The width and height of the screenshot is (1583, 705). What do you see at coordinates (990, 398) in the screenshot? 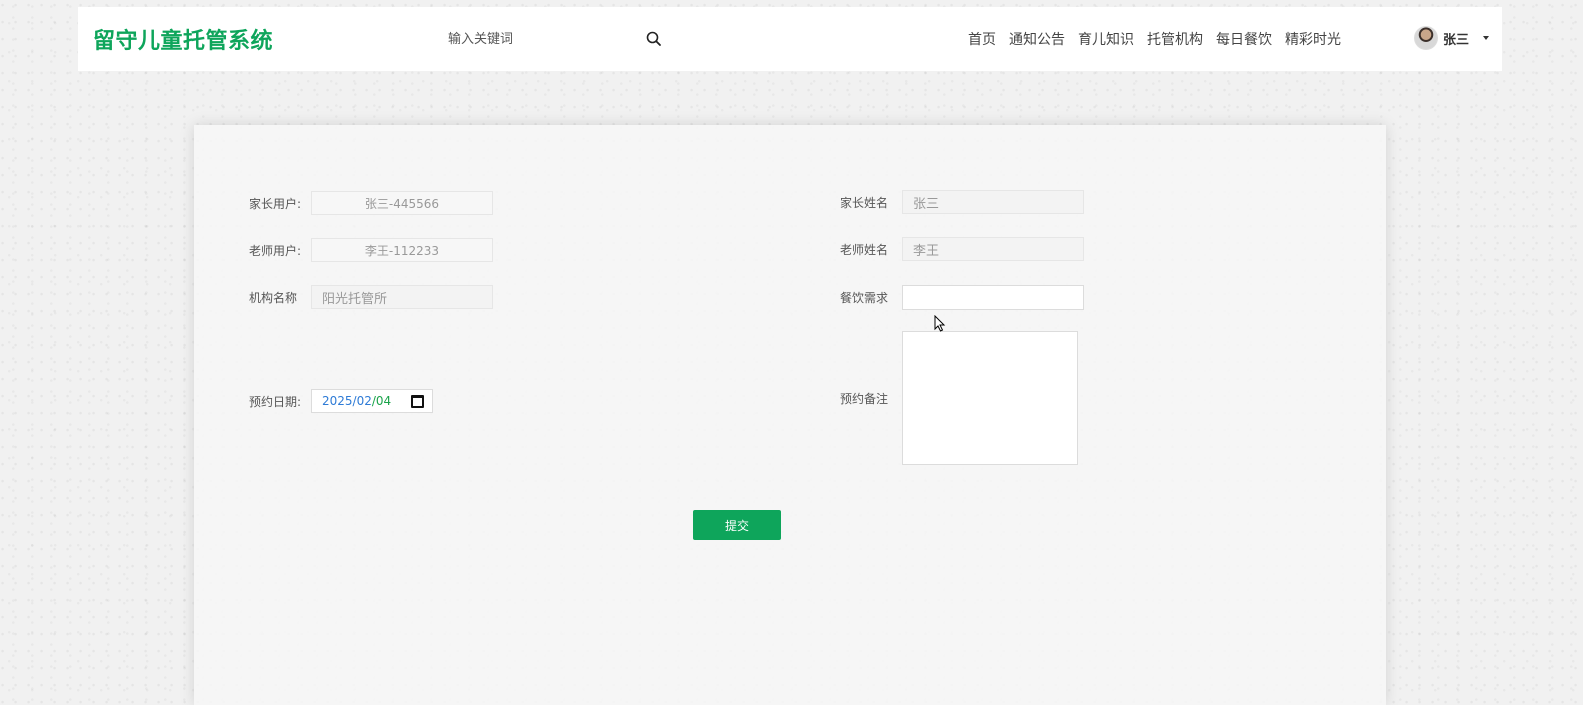
I see `remark-textarea` at bounding box center [990, 398].